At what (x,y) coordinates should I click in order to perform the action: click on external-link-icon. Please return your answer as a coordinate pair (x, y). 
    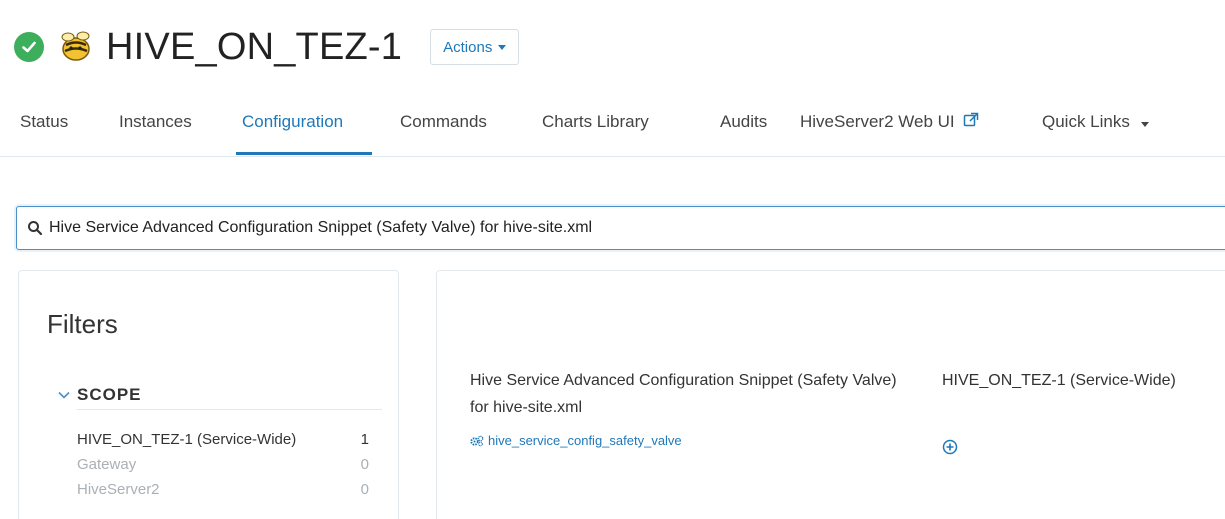
    Looking at the image, I should click on (971, 122).